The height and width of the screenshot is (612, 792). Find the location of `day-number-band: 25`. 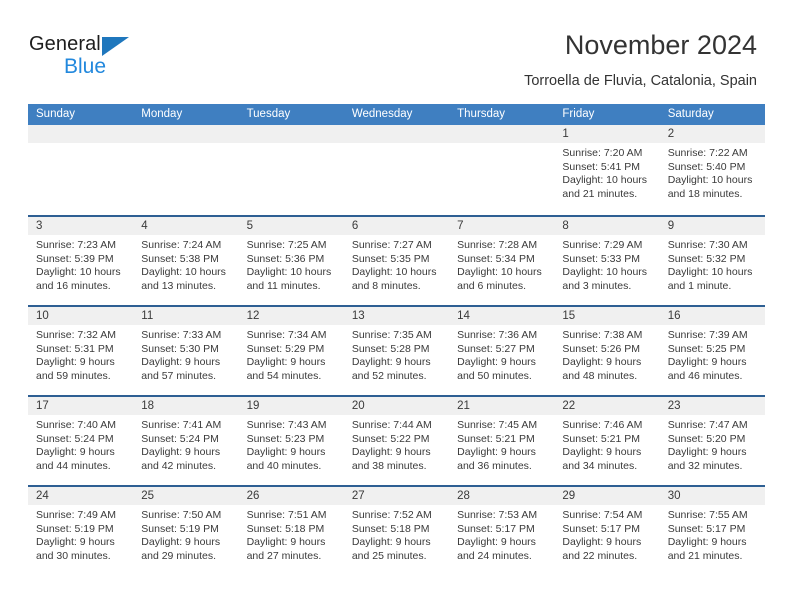

day-number-band: 25 is located at coordinates (186, 496).